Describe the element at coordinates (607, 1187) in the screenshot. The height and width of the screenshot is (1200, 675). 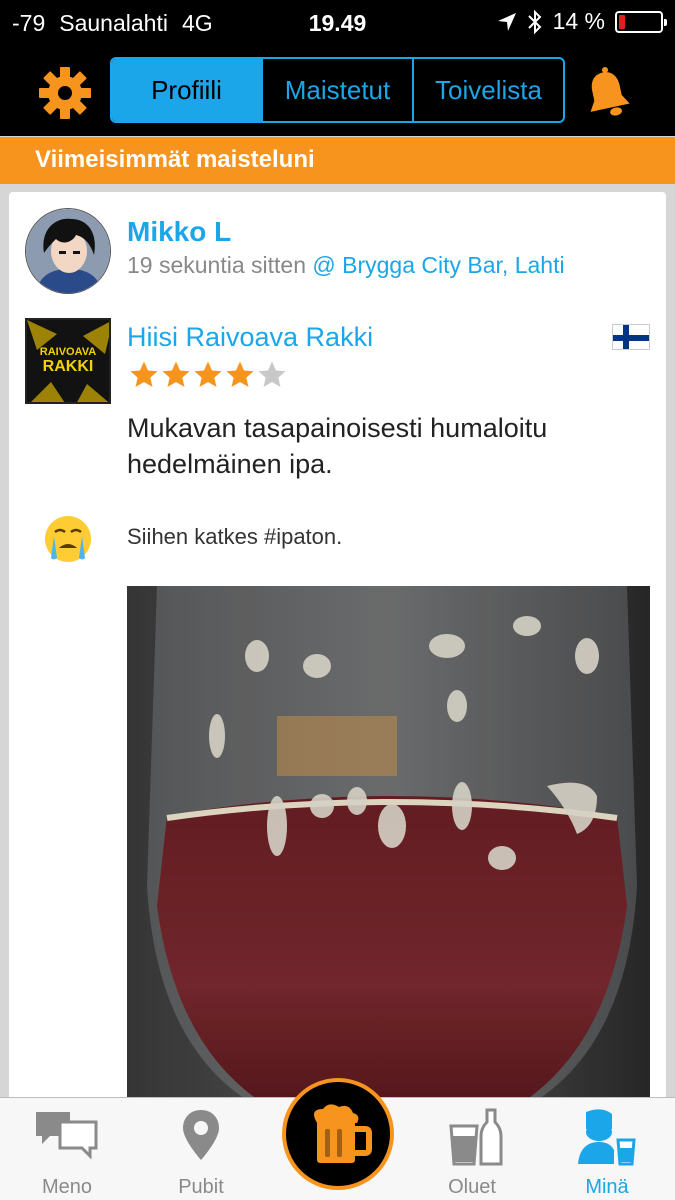
I see `tab-label-mina: Minä` at that location.